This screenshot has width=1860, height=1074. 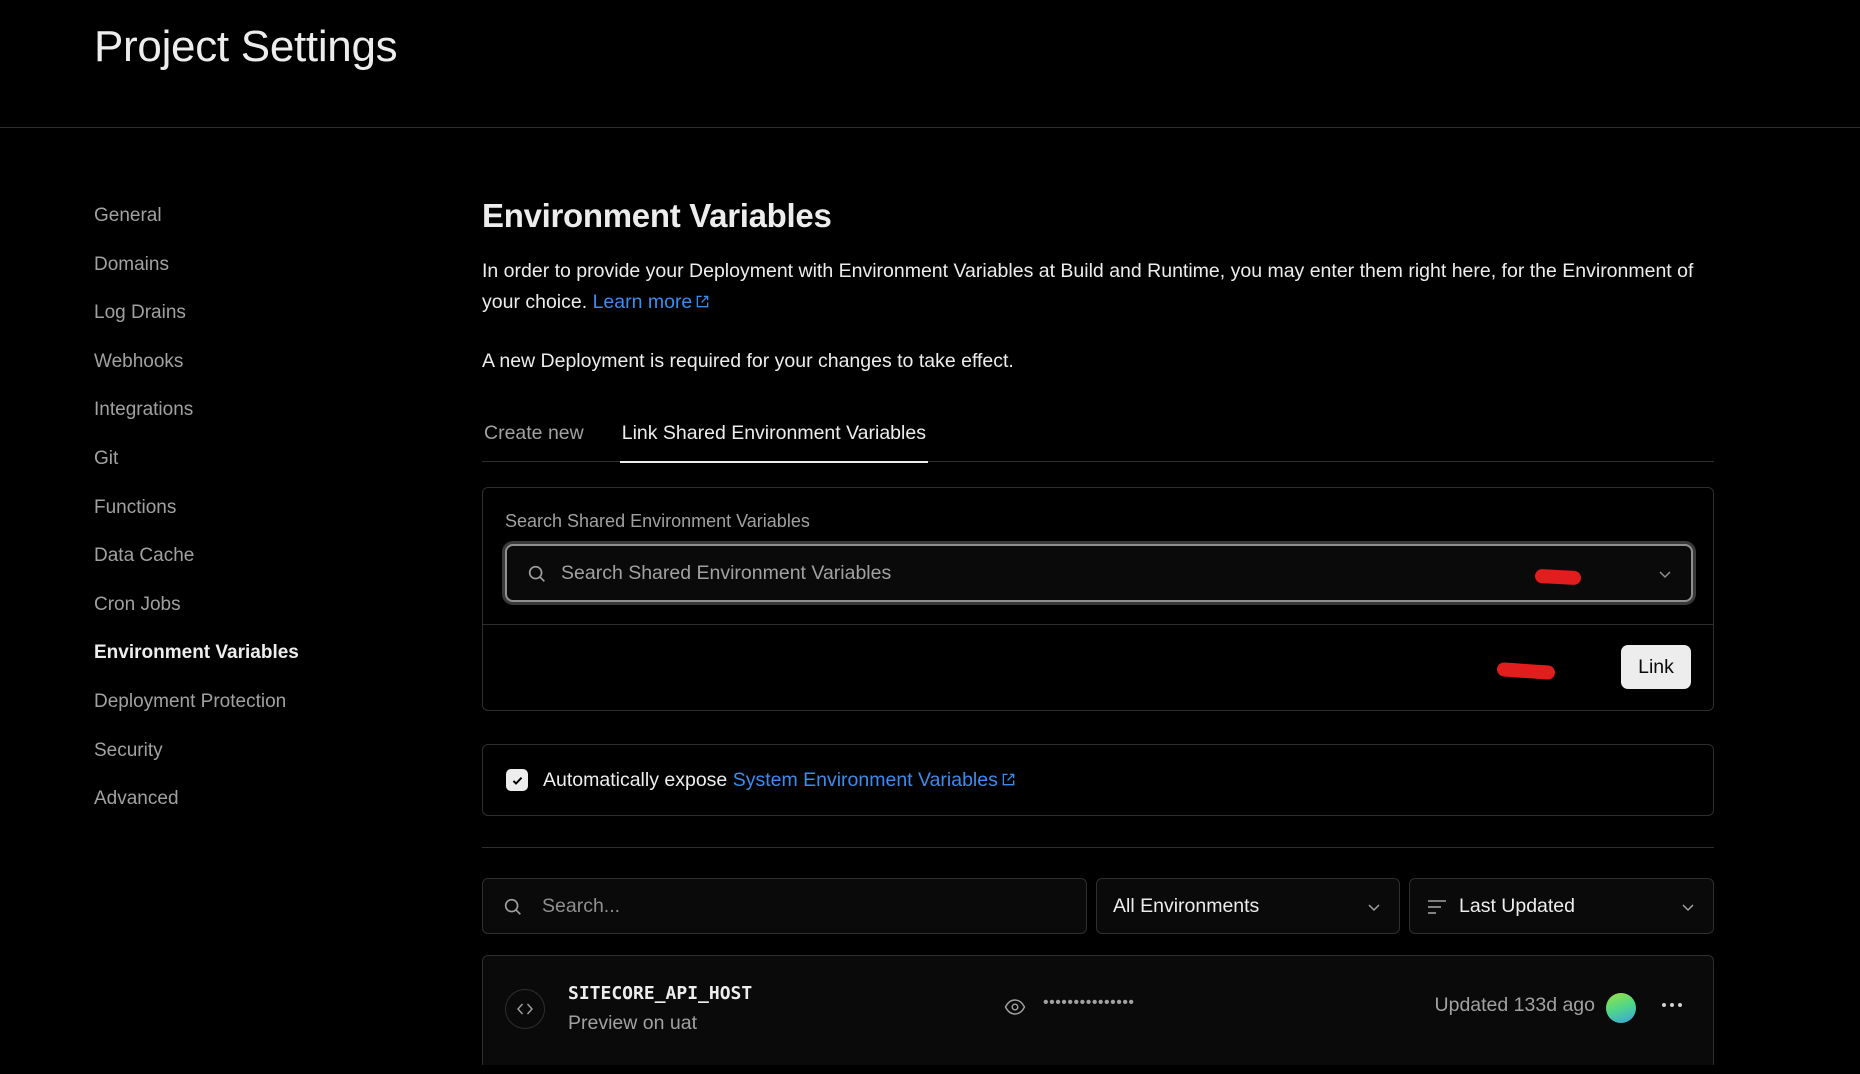 What do you see at coordinates (1015, 1007) in the screenshot?
I see `eye-icon` at bounding box center [1015, 1007].